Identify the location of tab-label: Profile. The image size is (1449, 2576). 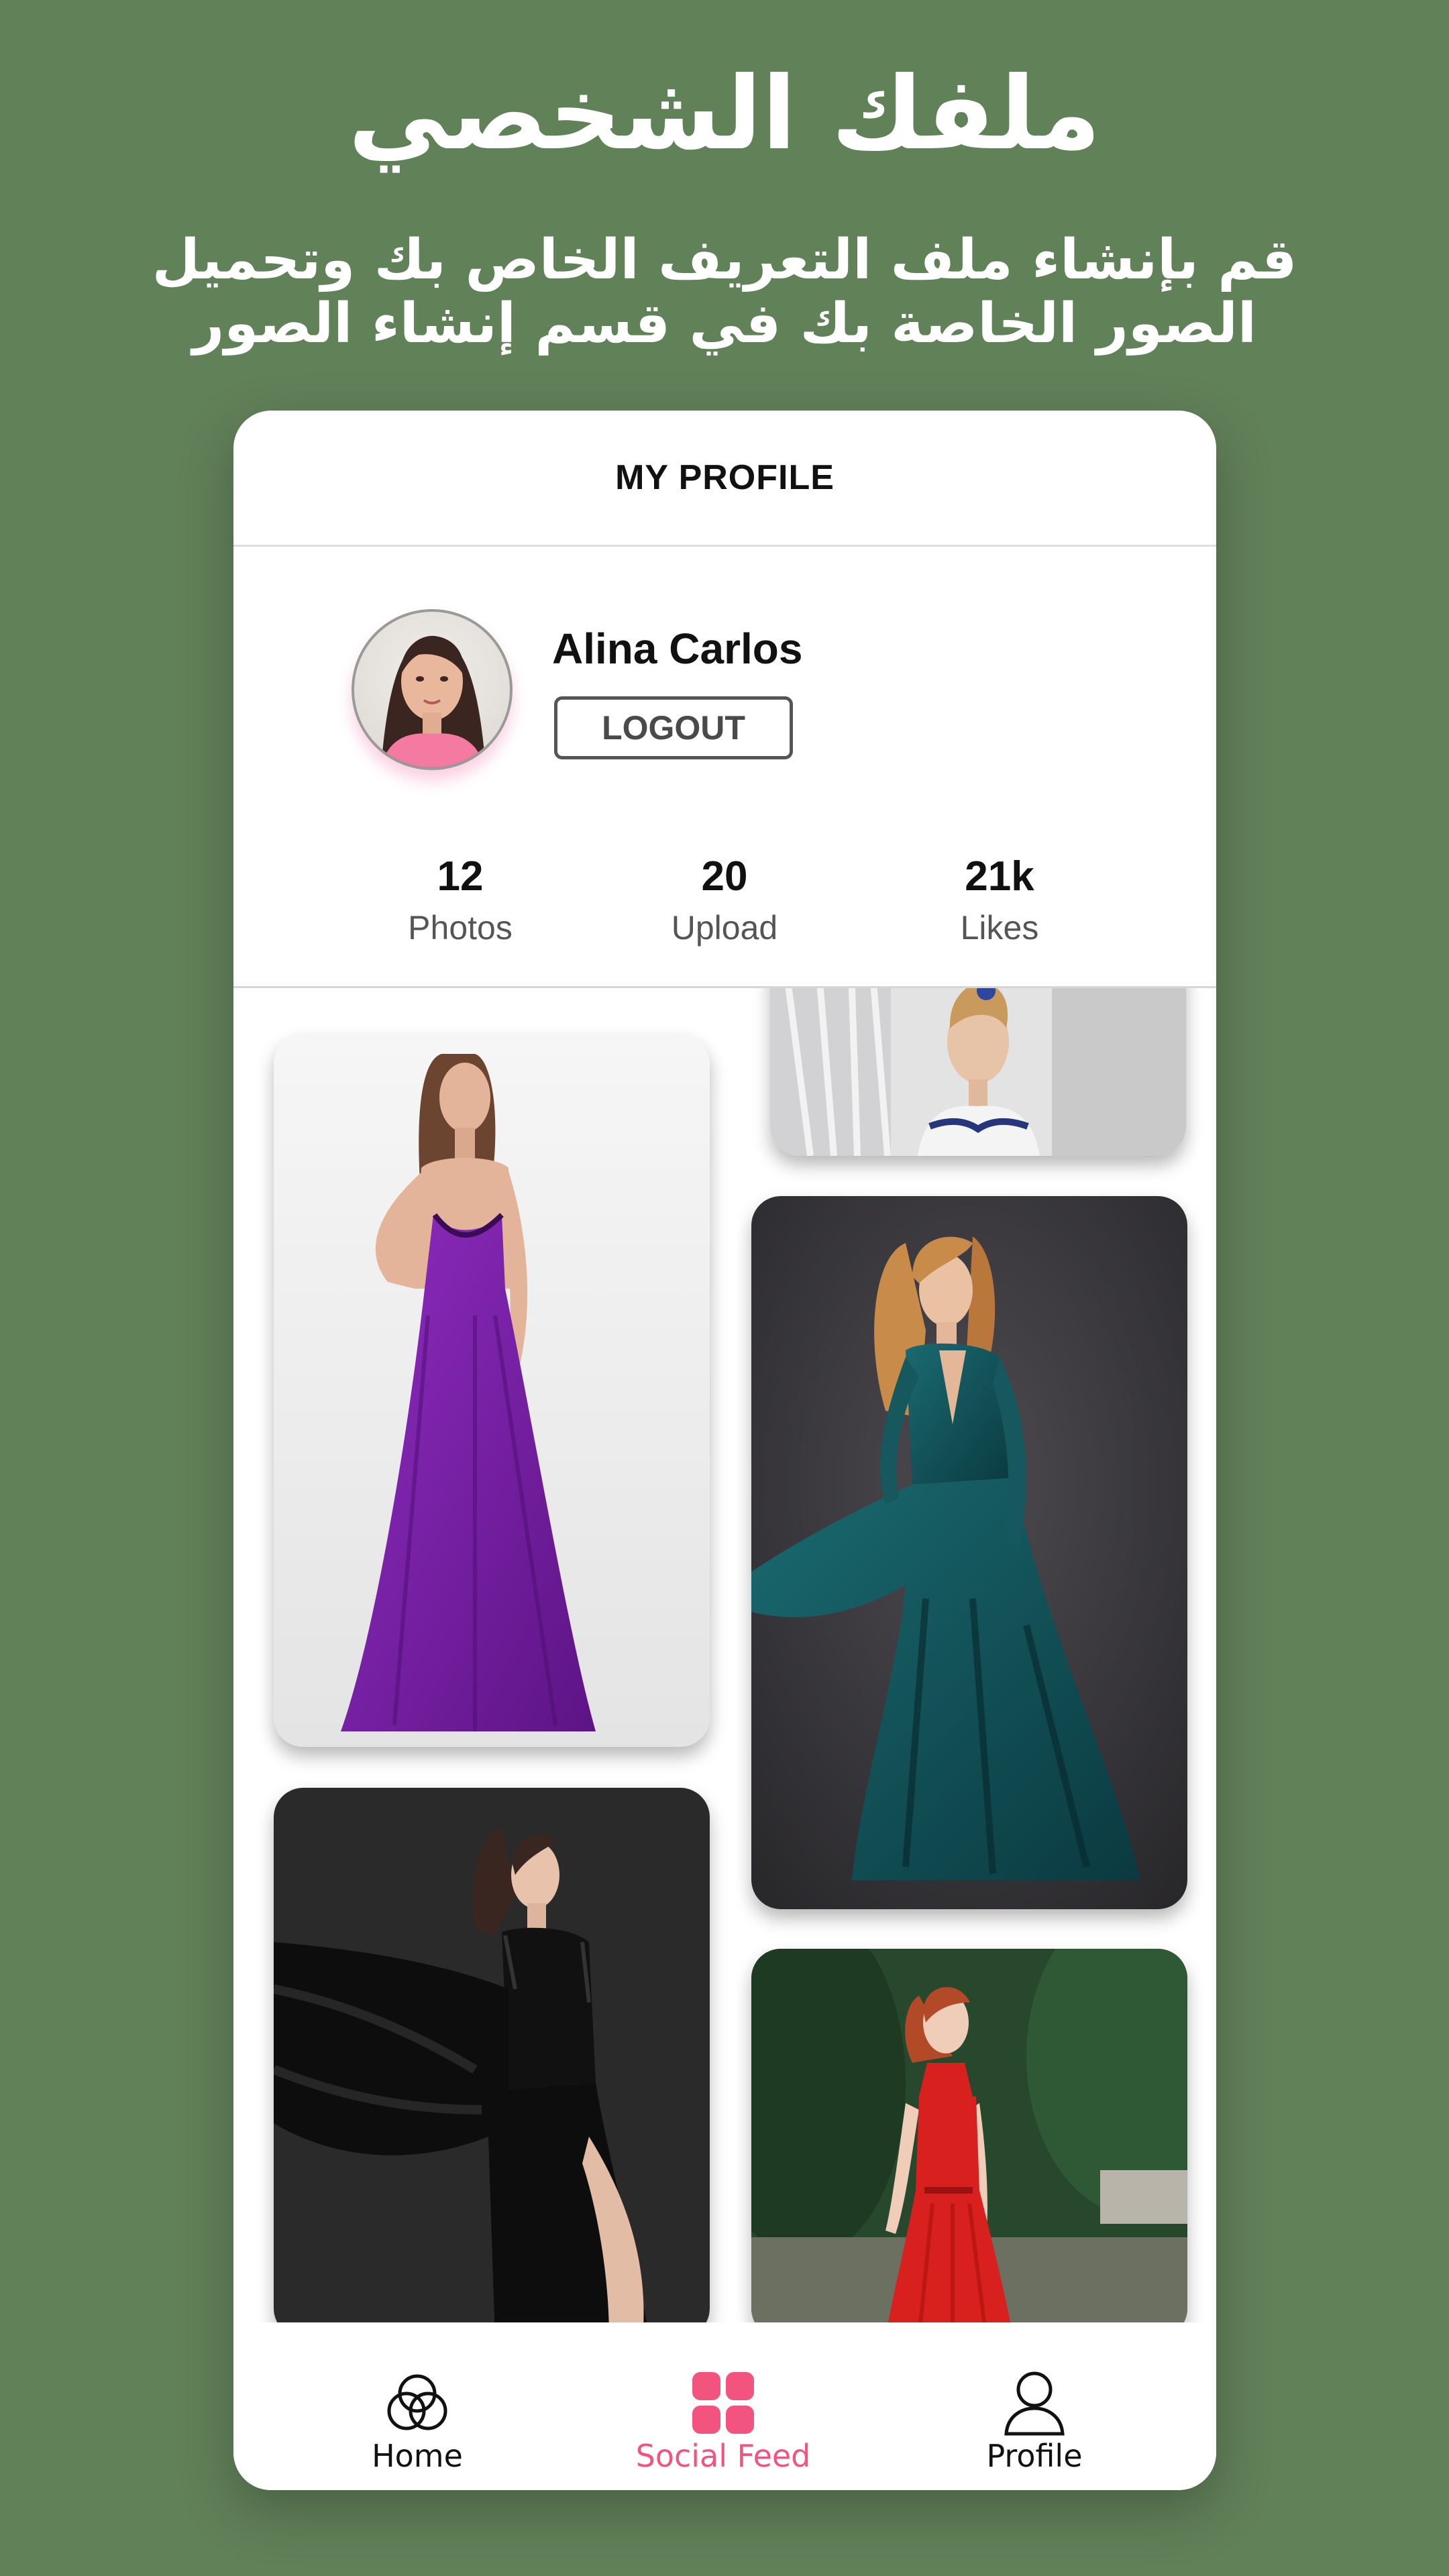
(1034, 2456).